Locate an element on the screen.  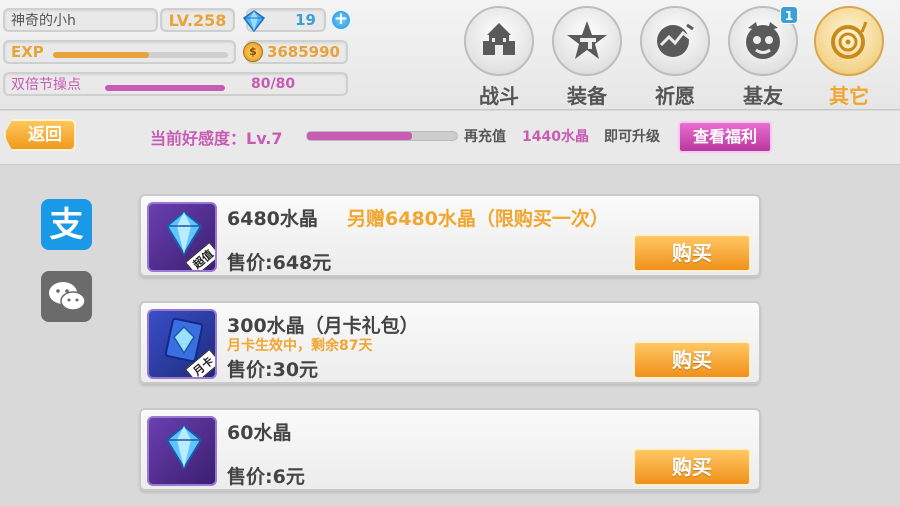
tab-wish-label: 祈愿 is located at coordinates (675, 96).